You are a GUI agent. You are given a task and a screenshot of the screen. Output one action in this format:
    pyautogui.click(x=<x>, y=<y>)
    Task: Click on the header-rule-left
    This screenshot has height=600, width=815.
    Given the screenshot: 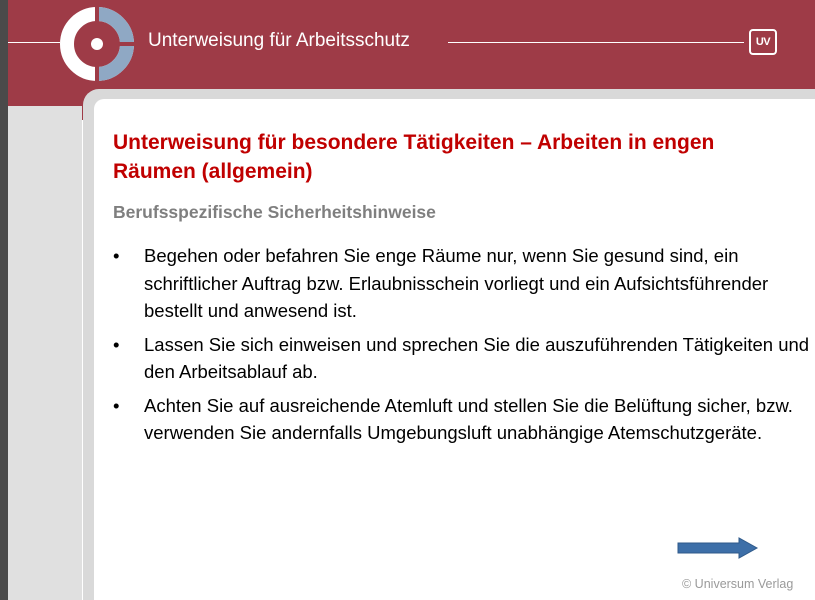 What is the action you would take?
    pyautogui.click(x=34, y=42)
    